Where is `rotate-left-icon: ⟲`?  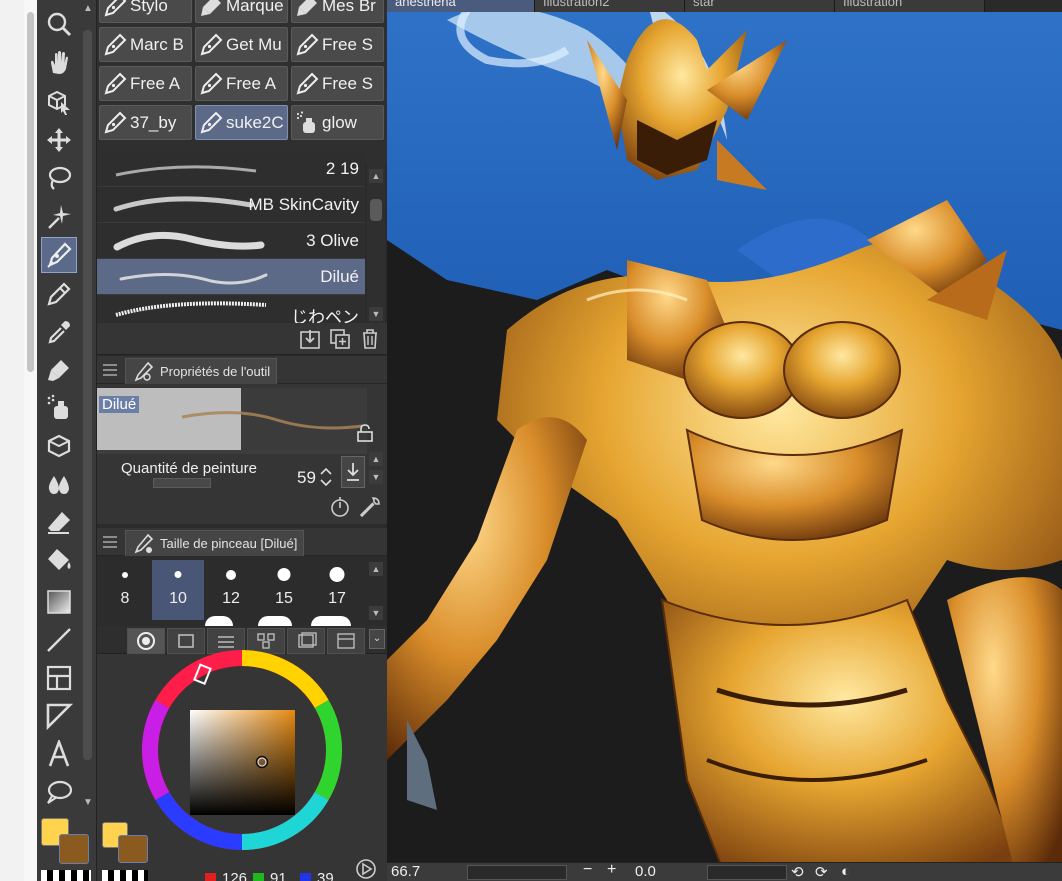 rotate-left-icon: ⟲ is located at coordinates (797, 872).